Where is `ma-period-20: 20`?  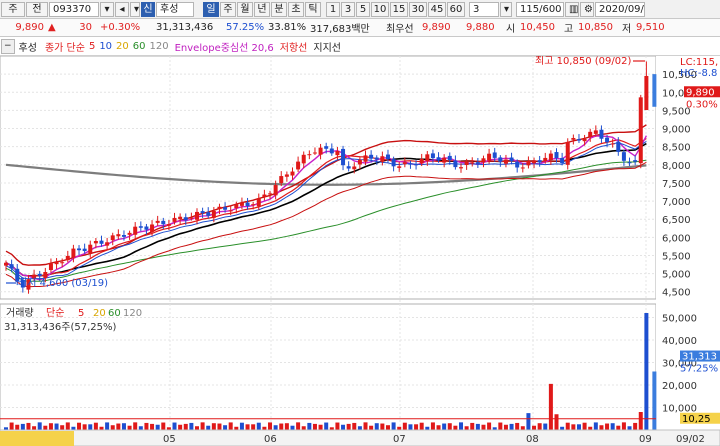
ma-period-20: 20 is located at coordinates (122, 46).